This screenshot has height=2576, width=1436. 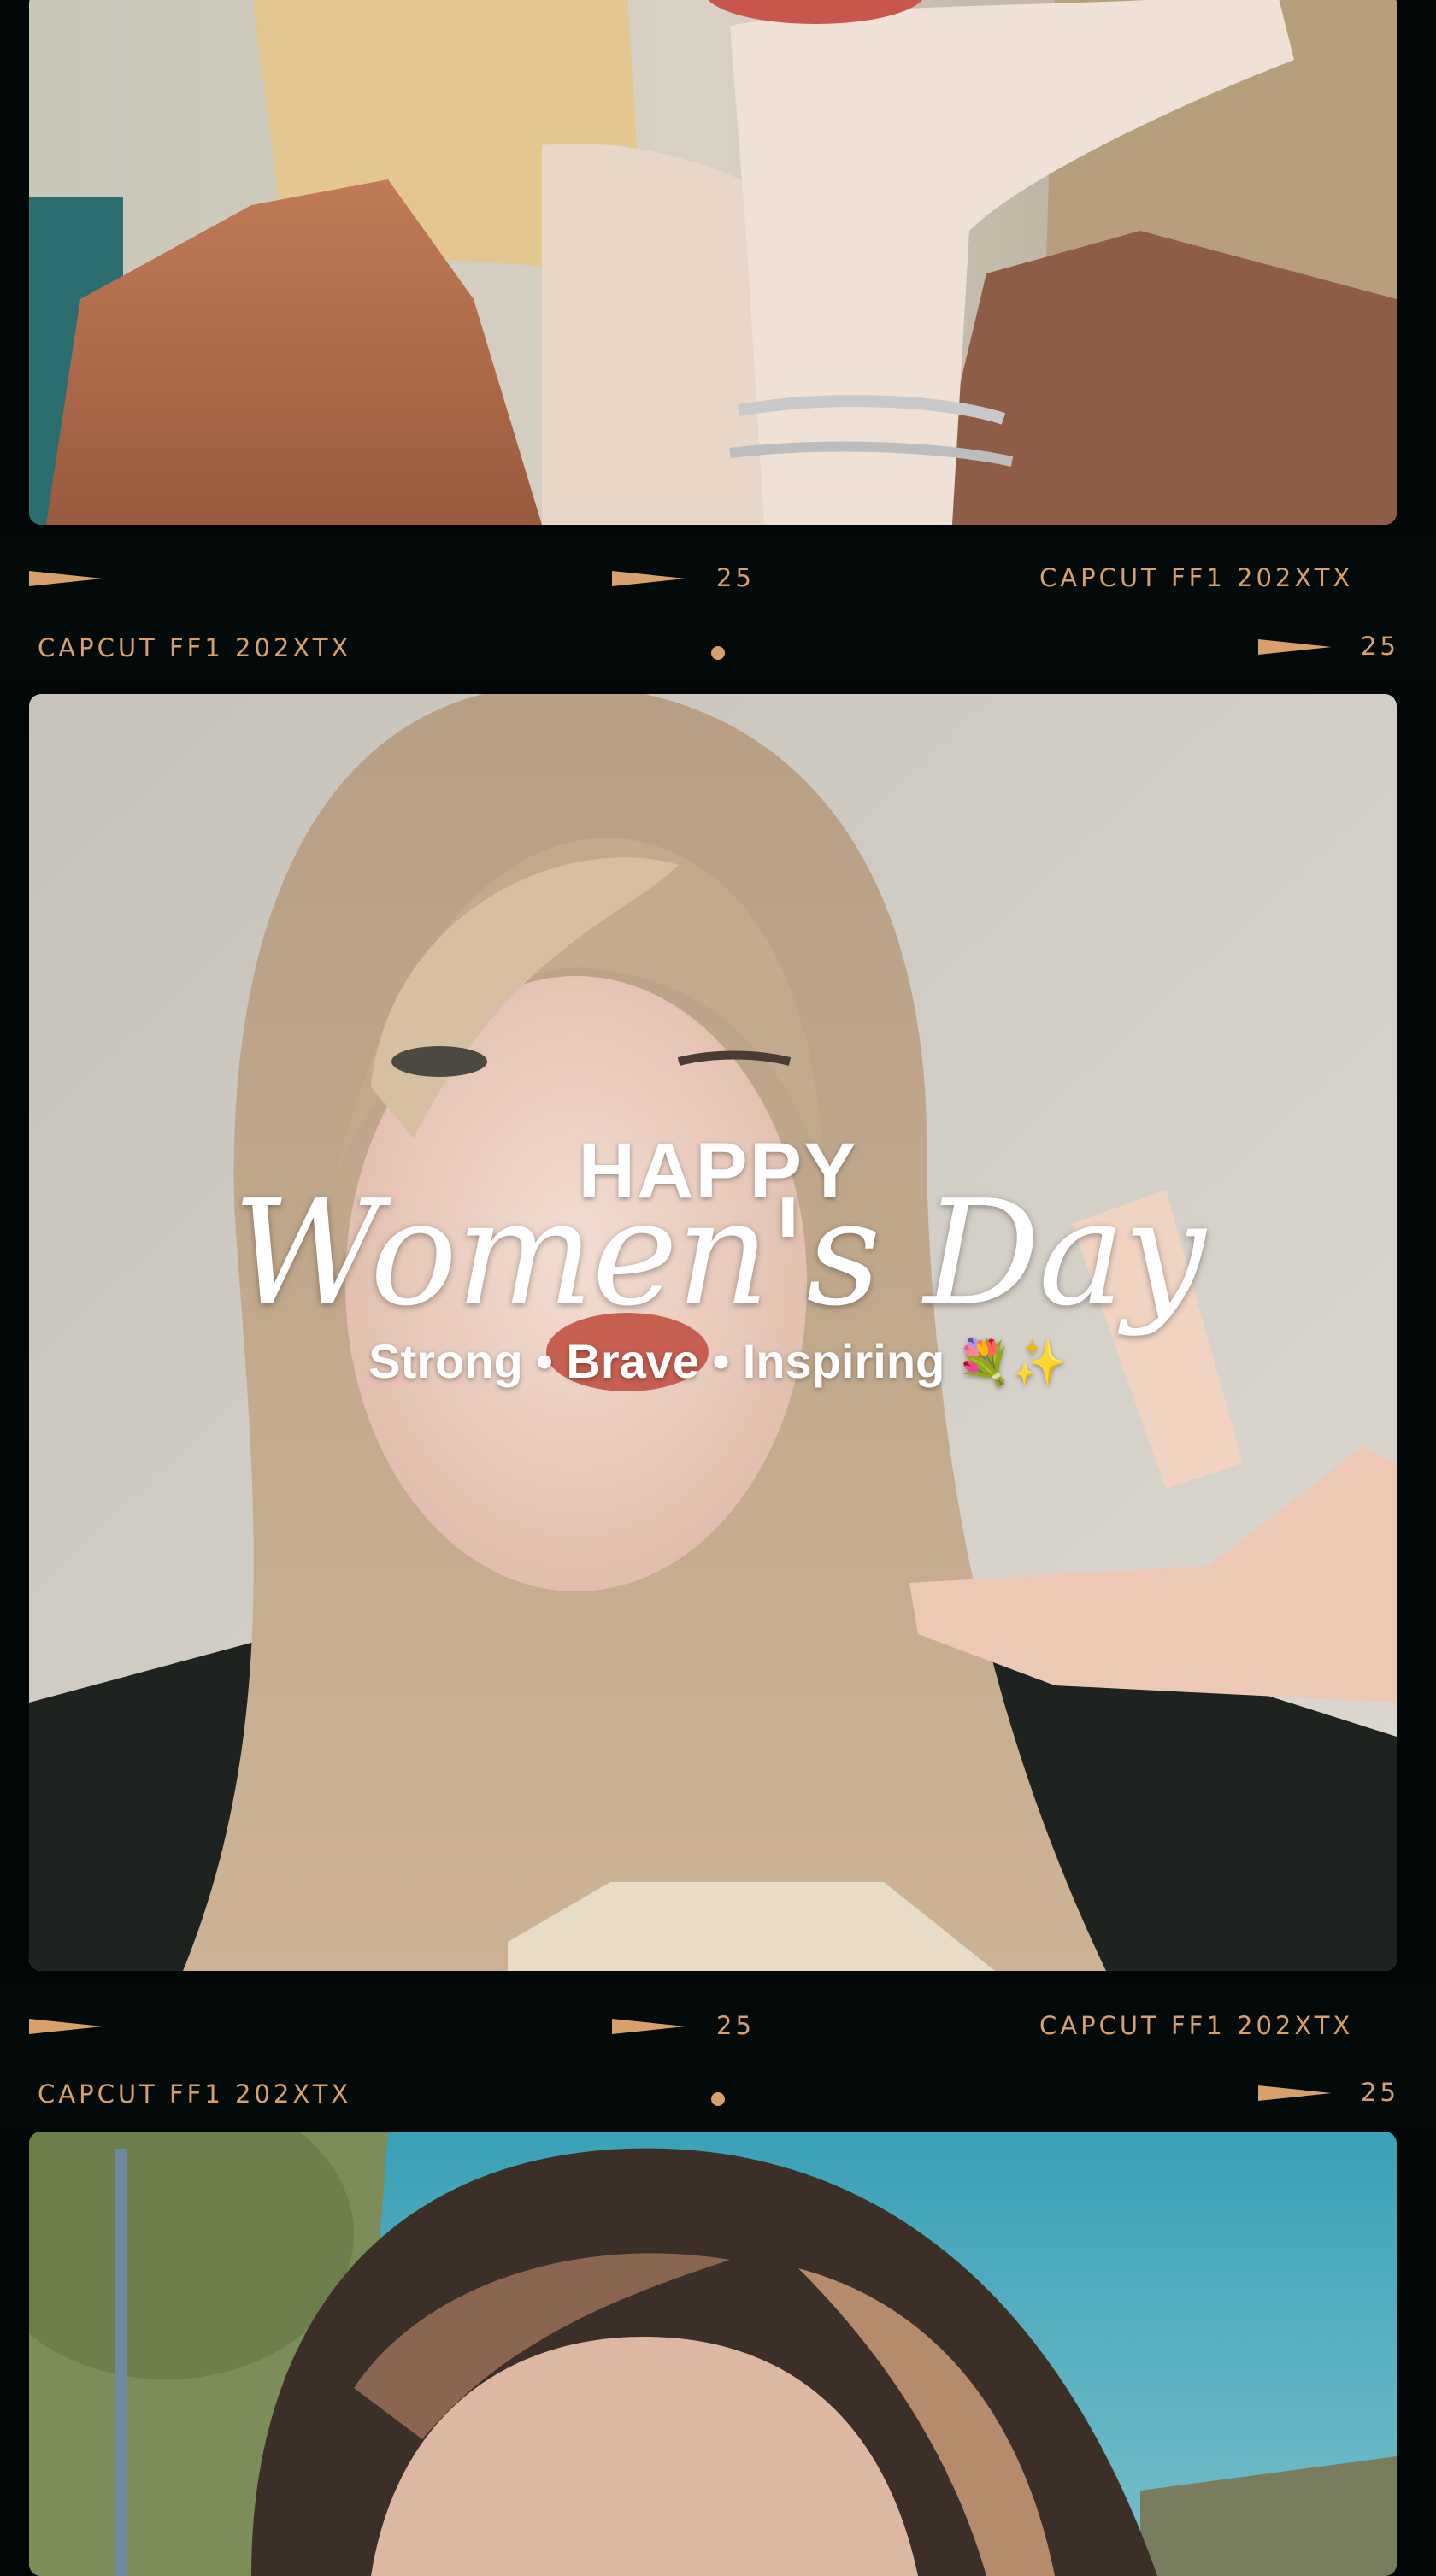 I want to click on tagline-text: Strong • Brave • Inspiring, so click(x=657, y=1361).